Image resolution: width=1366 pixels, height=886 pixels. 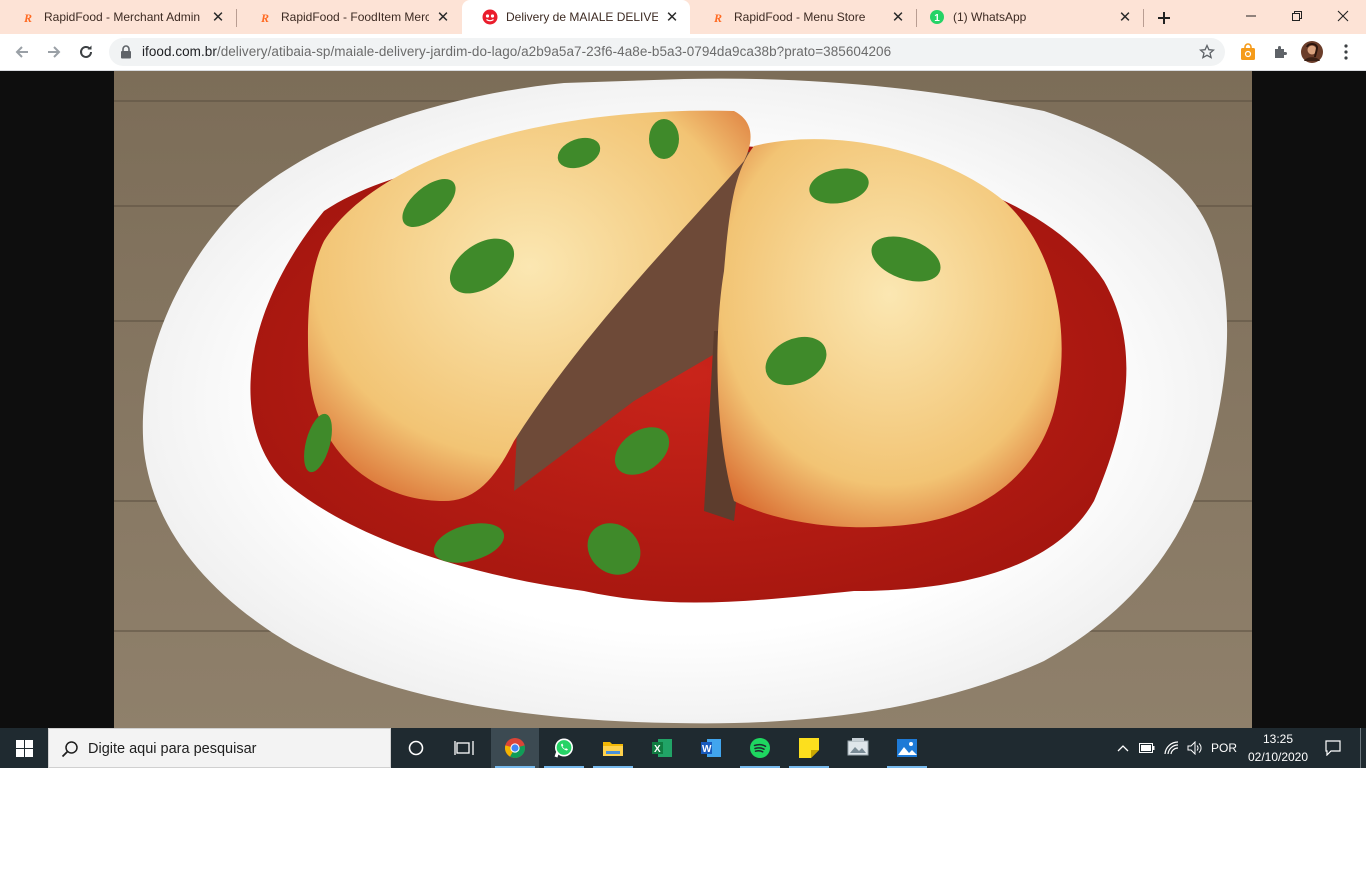 I want to click on forward-button, so click(x=54, y=52).